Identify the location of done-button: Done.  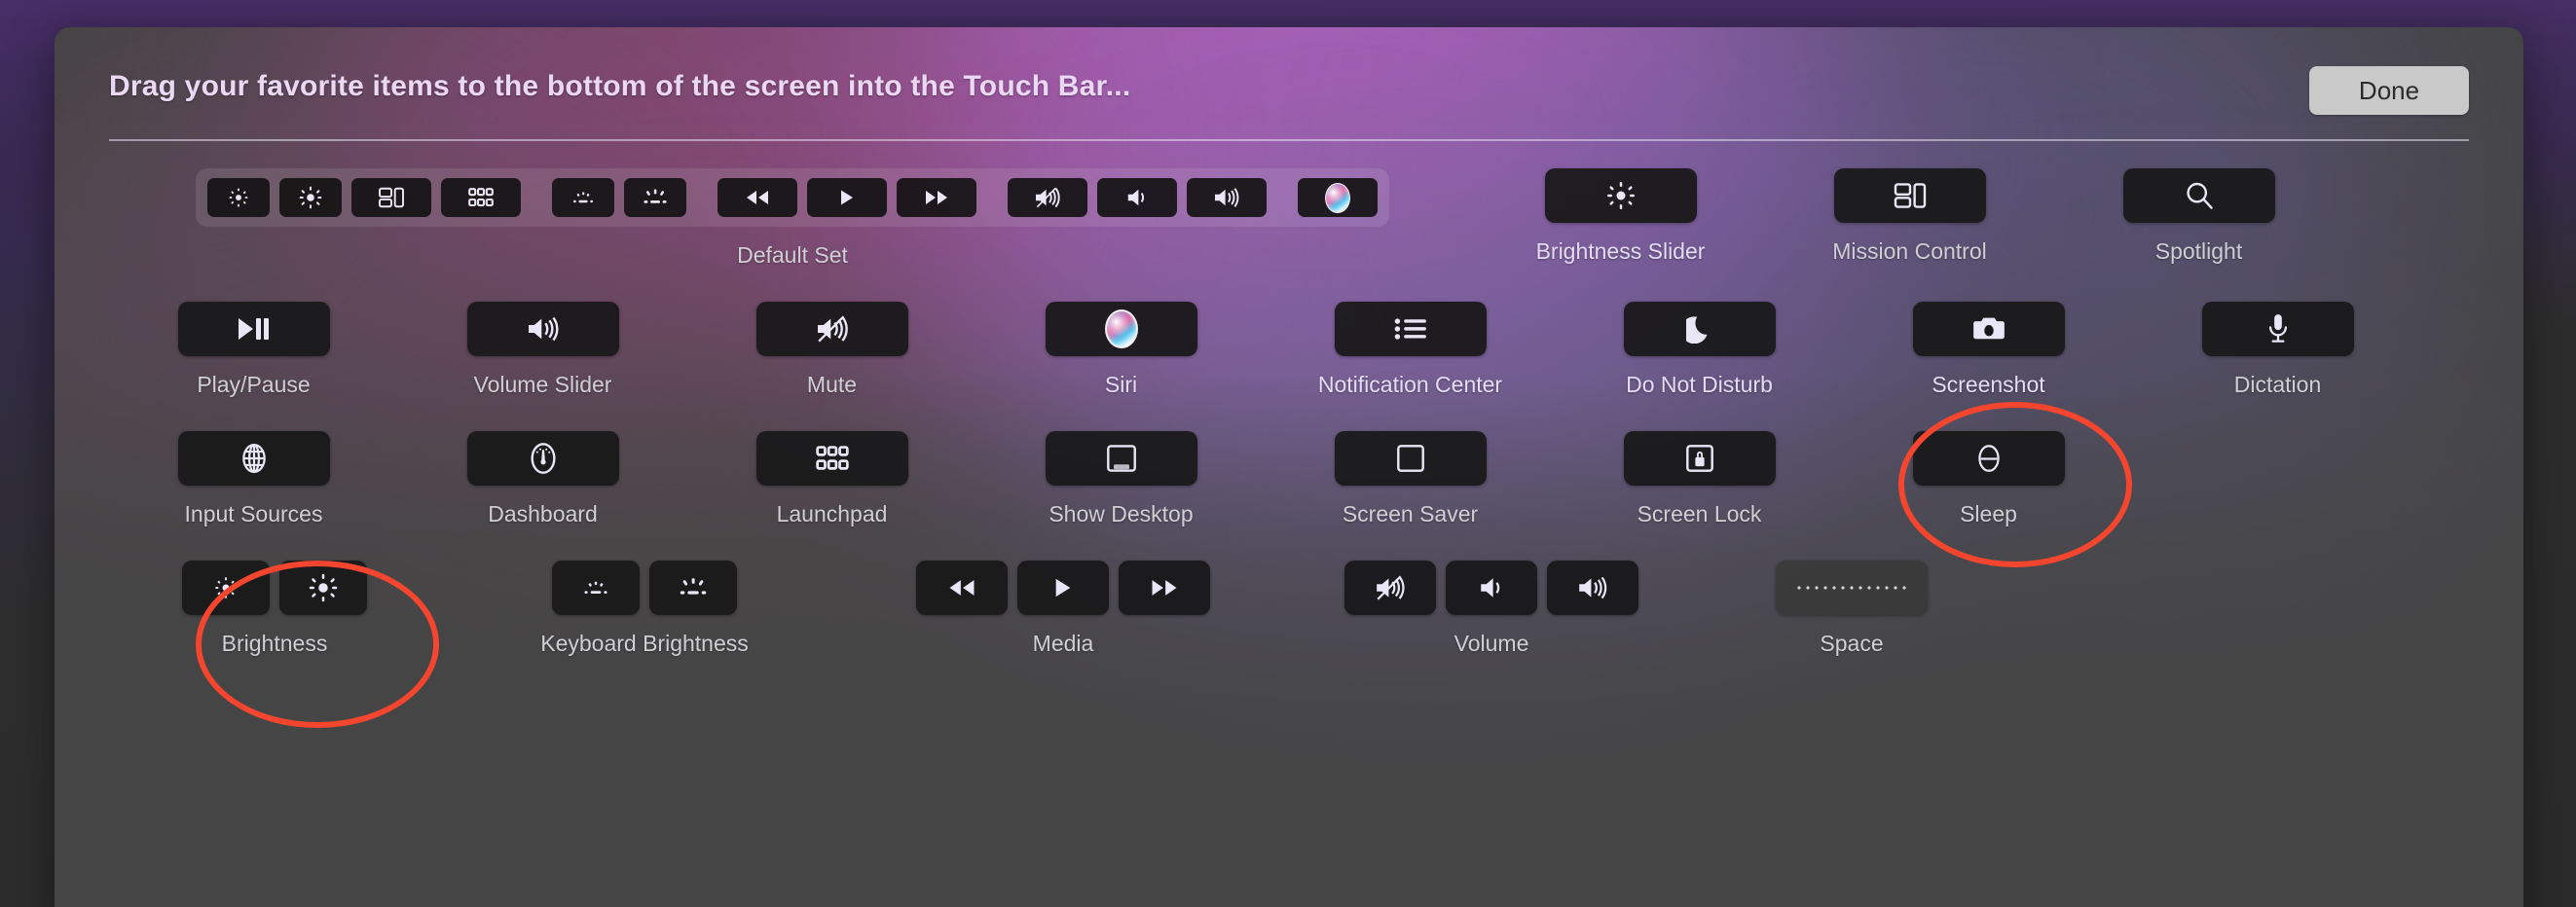
(2389, 90).